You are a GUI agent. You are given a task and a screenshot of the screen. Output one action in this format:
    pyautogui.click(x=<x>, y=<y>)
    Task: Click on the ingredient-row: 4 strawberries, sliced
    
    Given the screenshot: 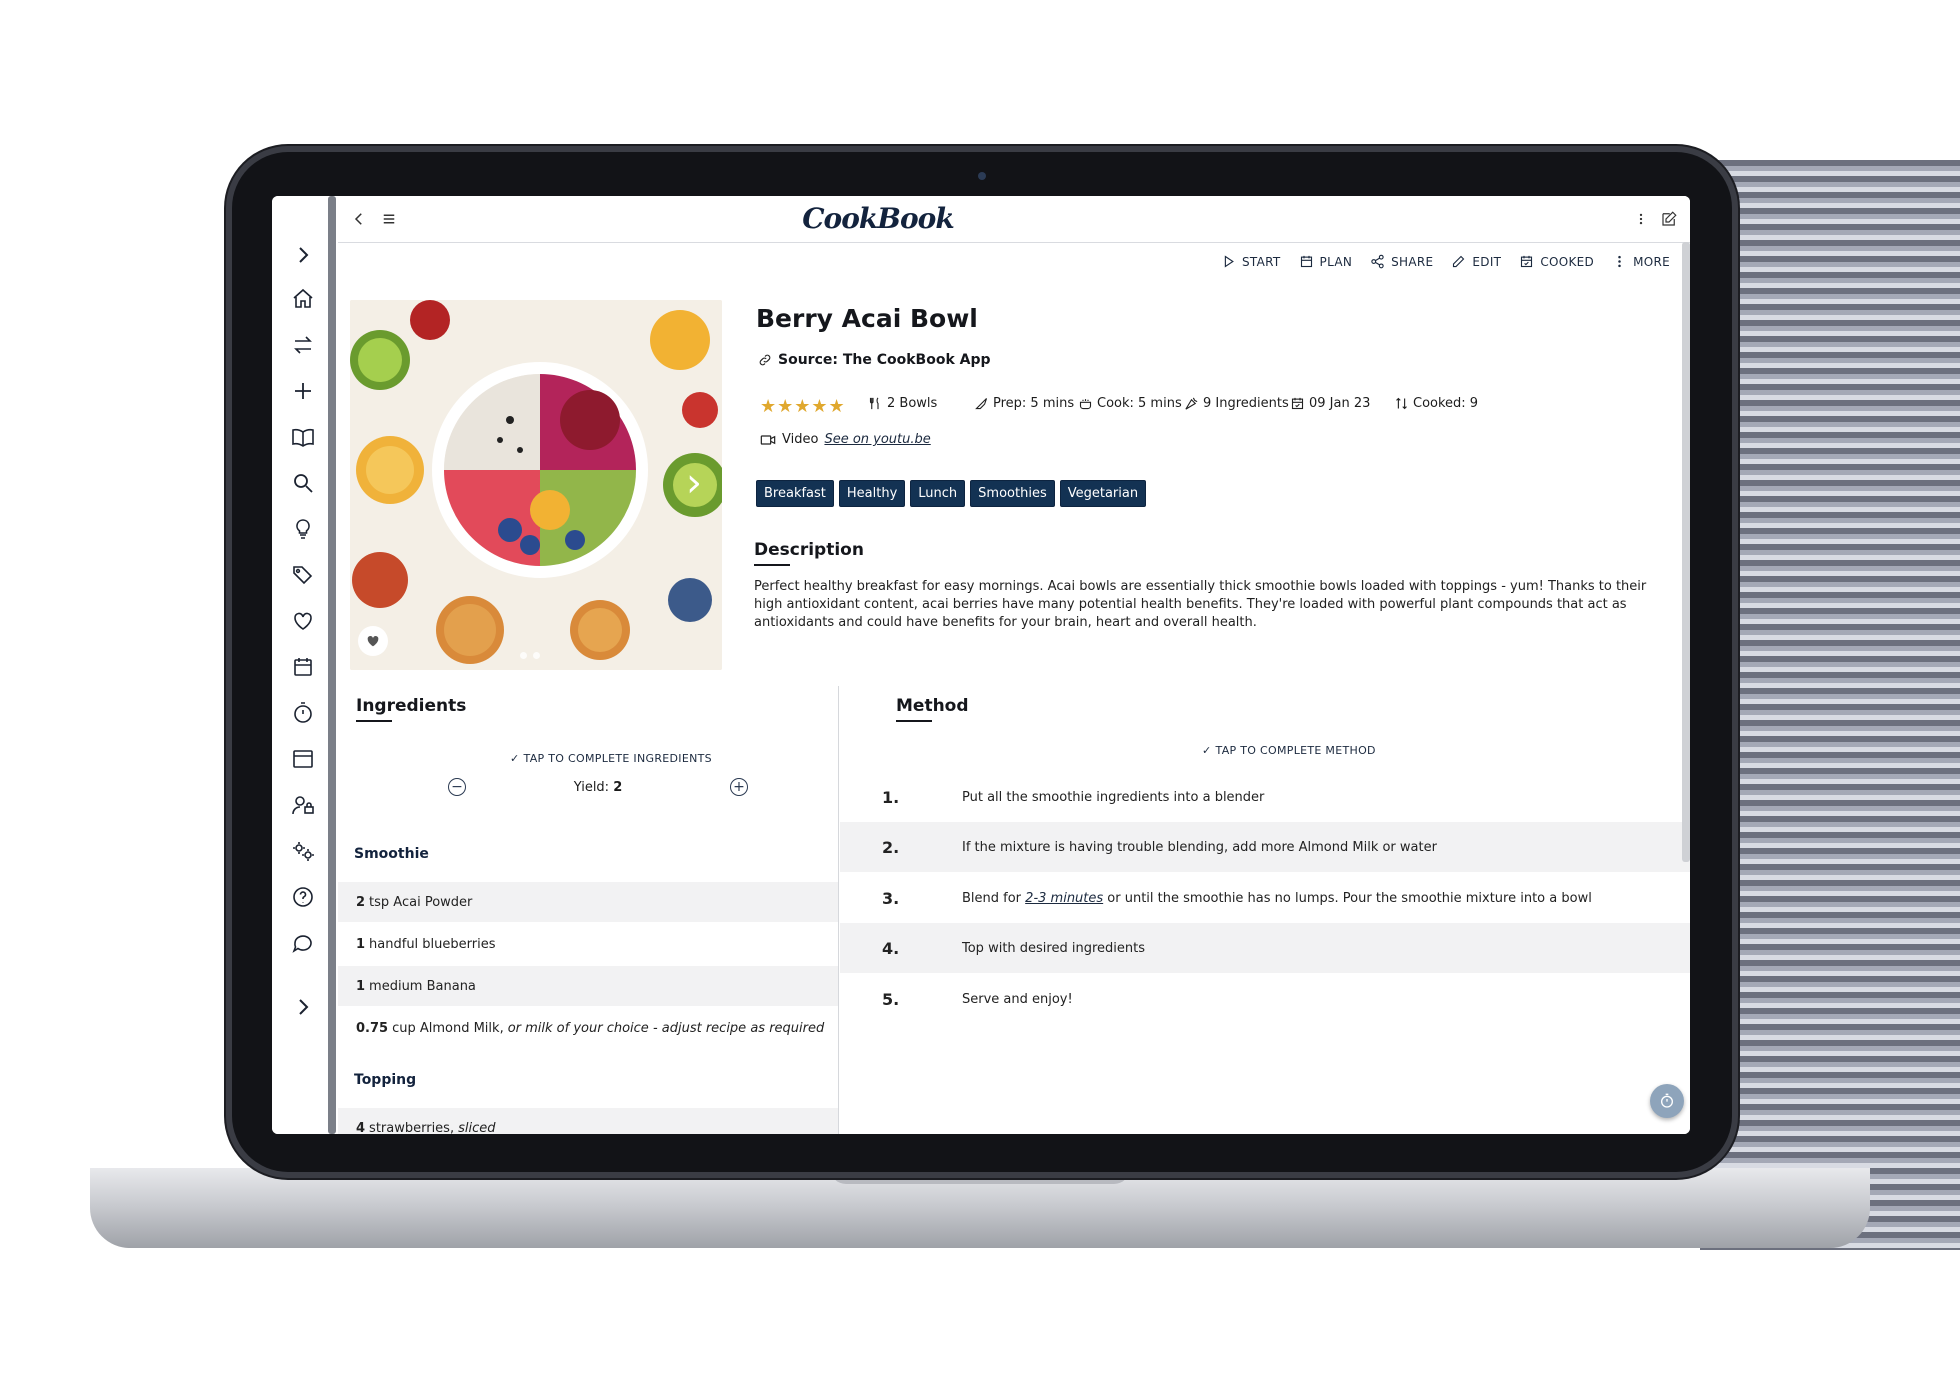 What is the action you would take?
    pyautogui.click(x=588, y=1121)
    